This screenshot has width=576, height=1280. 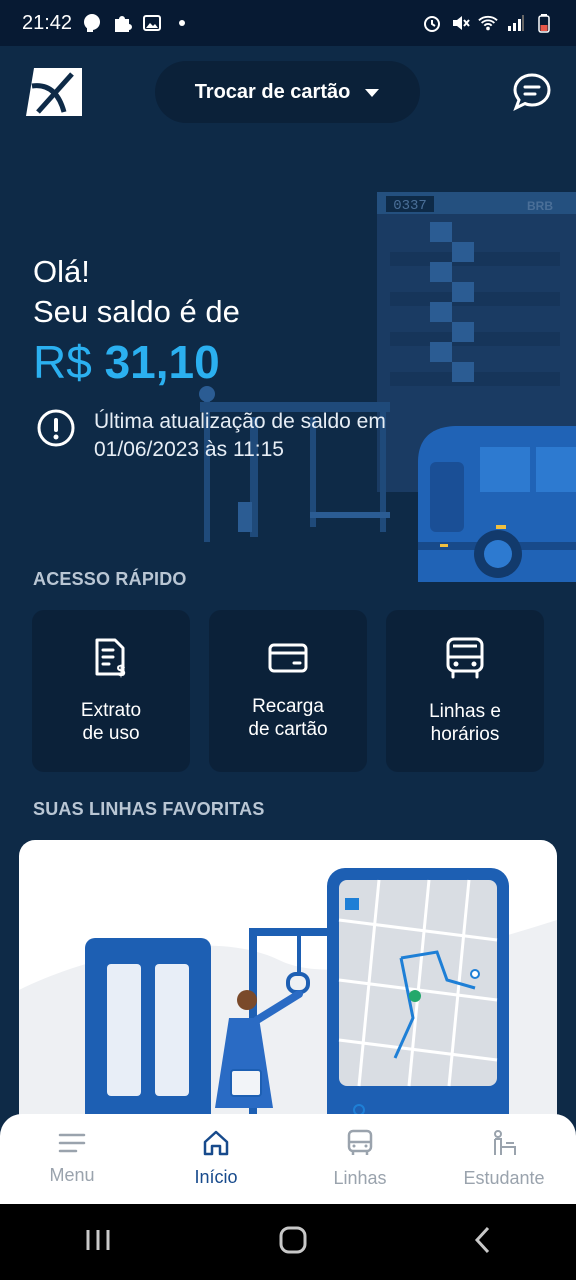 I want to click on balance-currency: R$, so click(x=62, y=362).